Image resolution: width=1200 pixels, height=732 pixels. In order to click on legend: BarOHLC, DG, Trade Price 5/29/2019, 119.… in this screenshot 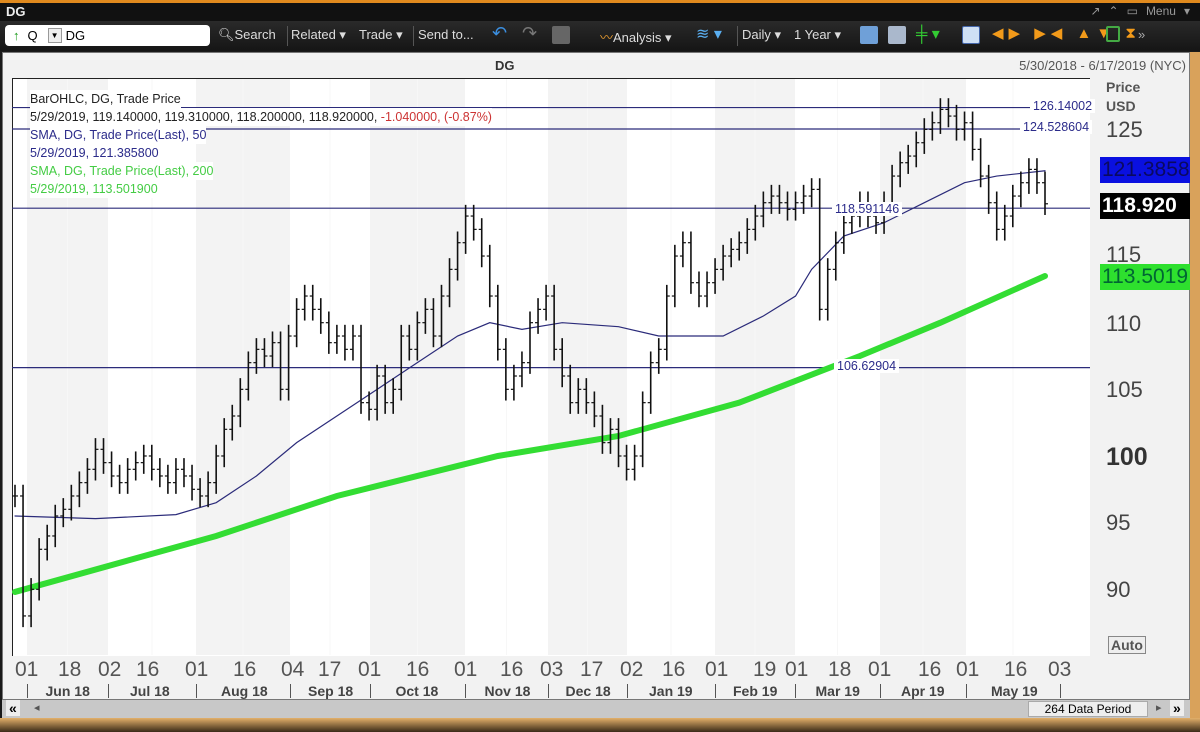, I will do `click(261, 144)`.